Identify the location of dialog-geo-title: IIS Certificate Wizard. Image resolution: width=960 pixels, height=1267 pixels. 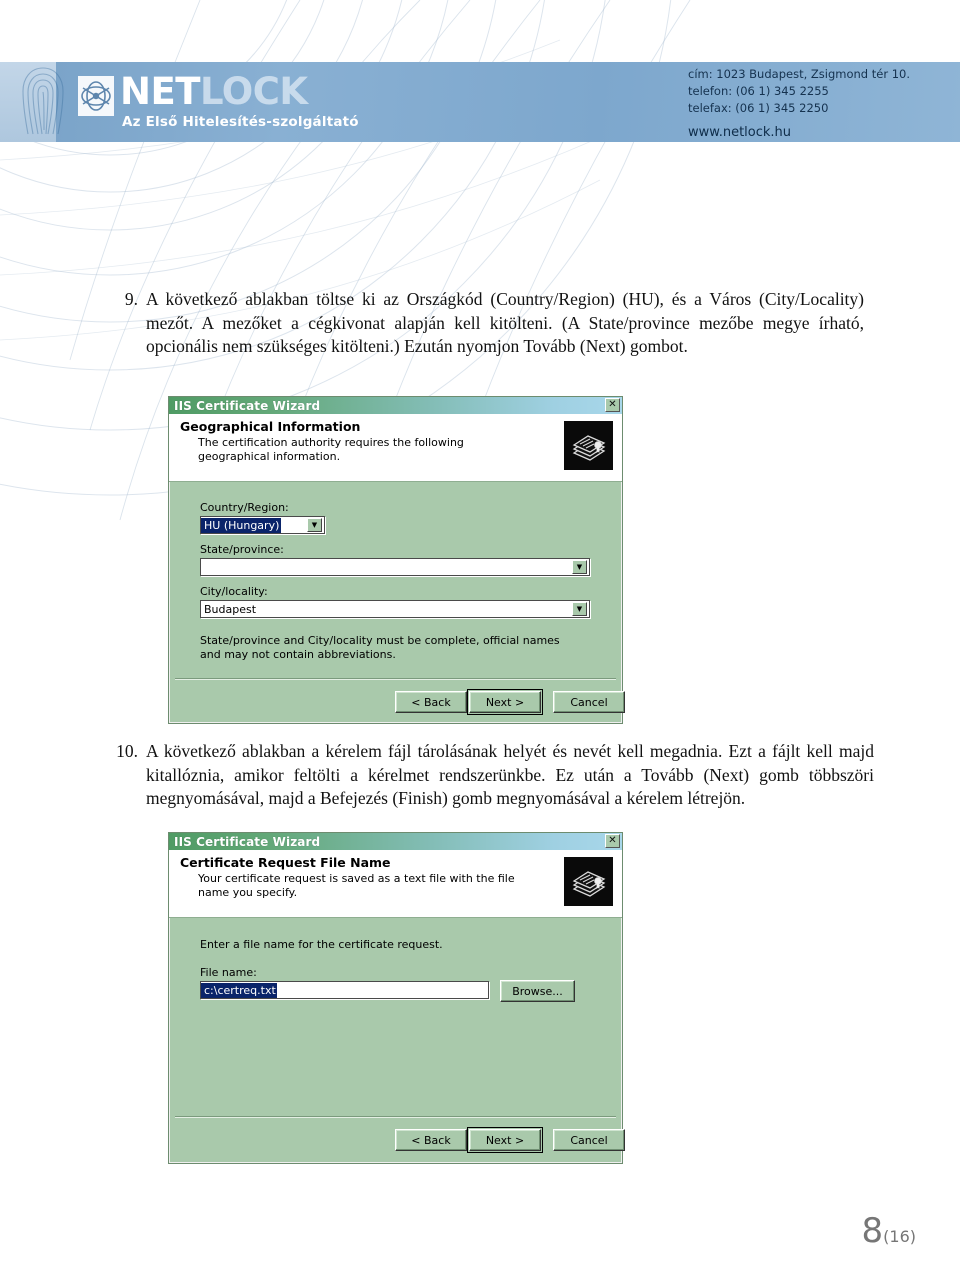
(247, 405).